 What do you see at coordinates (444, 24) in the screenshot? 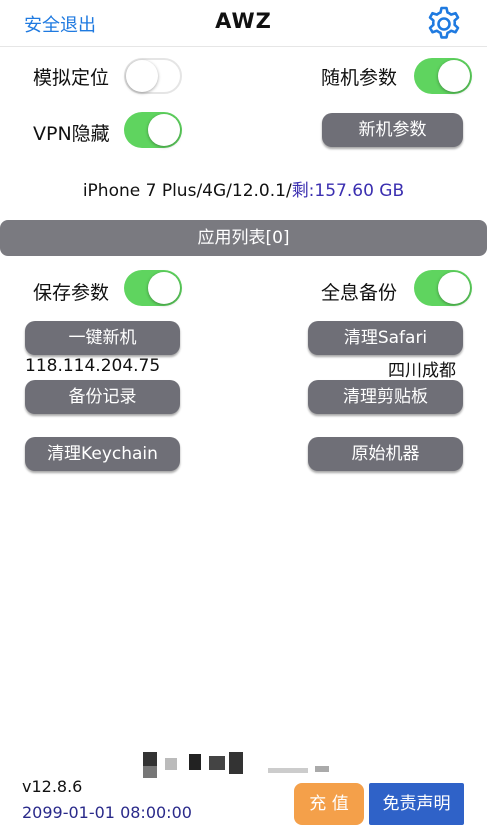
I see `gear-icon` at bounding box center [444, 24].